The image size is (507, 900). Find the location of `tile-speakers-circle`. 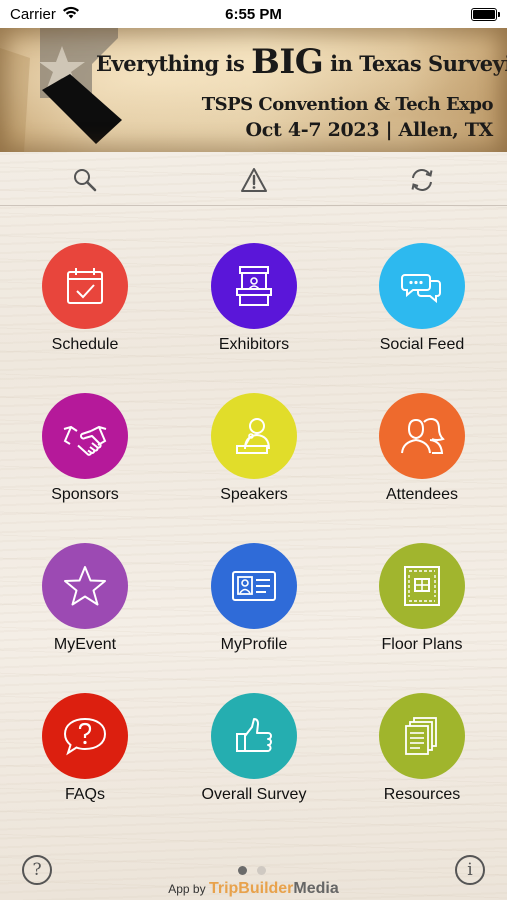

tile-speakers-circle is located at coordinates (254, 436).